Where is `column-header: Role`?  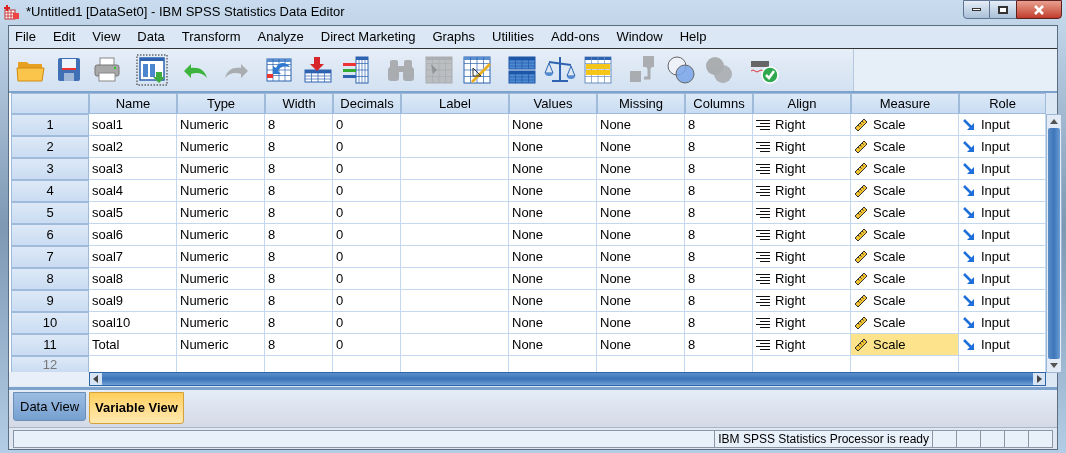 column-header: Role is located at coordinates (1002, 103).